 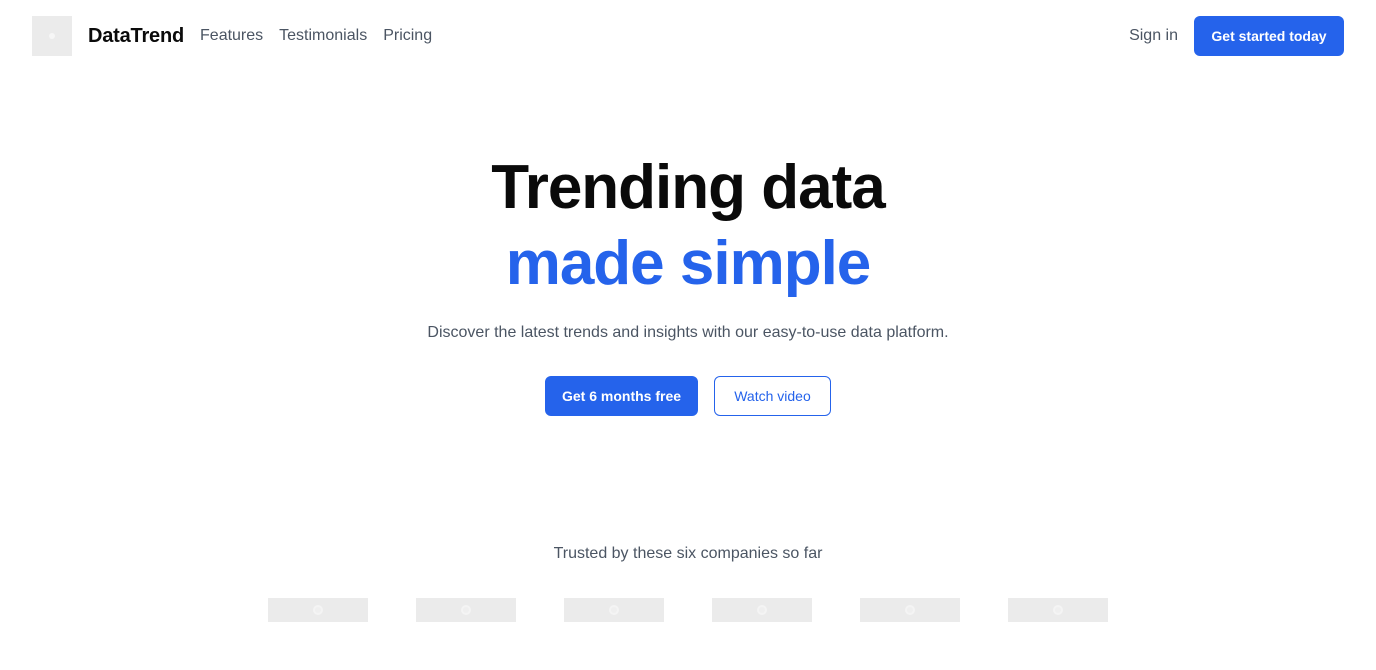 What do you see at coordinates (688, 610) in the screenshot?
I see `company-logos` at bounding box center [688, 610].